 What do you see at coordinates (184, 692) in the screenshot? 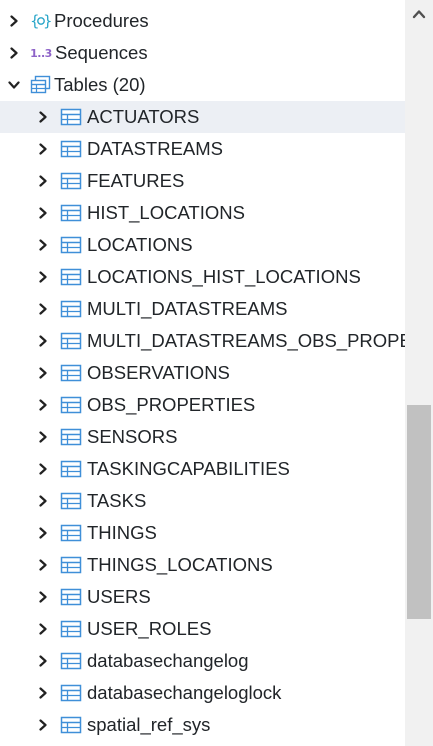
I see `table-node-label: databasechangeloglock` at bounding box center [184, 692].